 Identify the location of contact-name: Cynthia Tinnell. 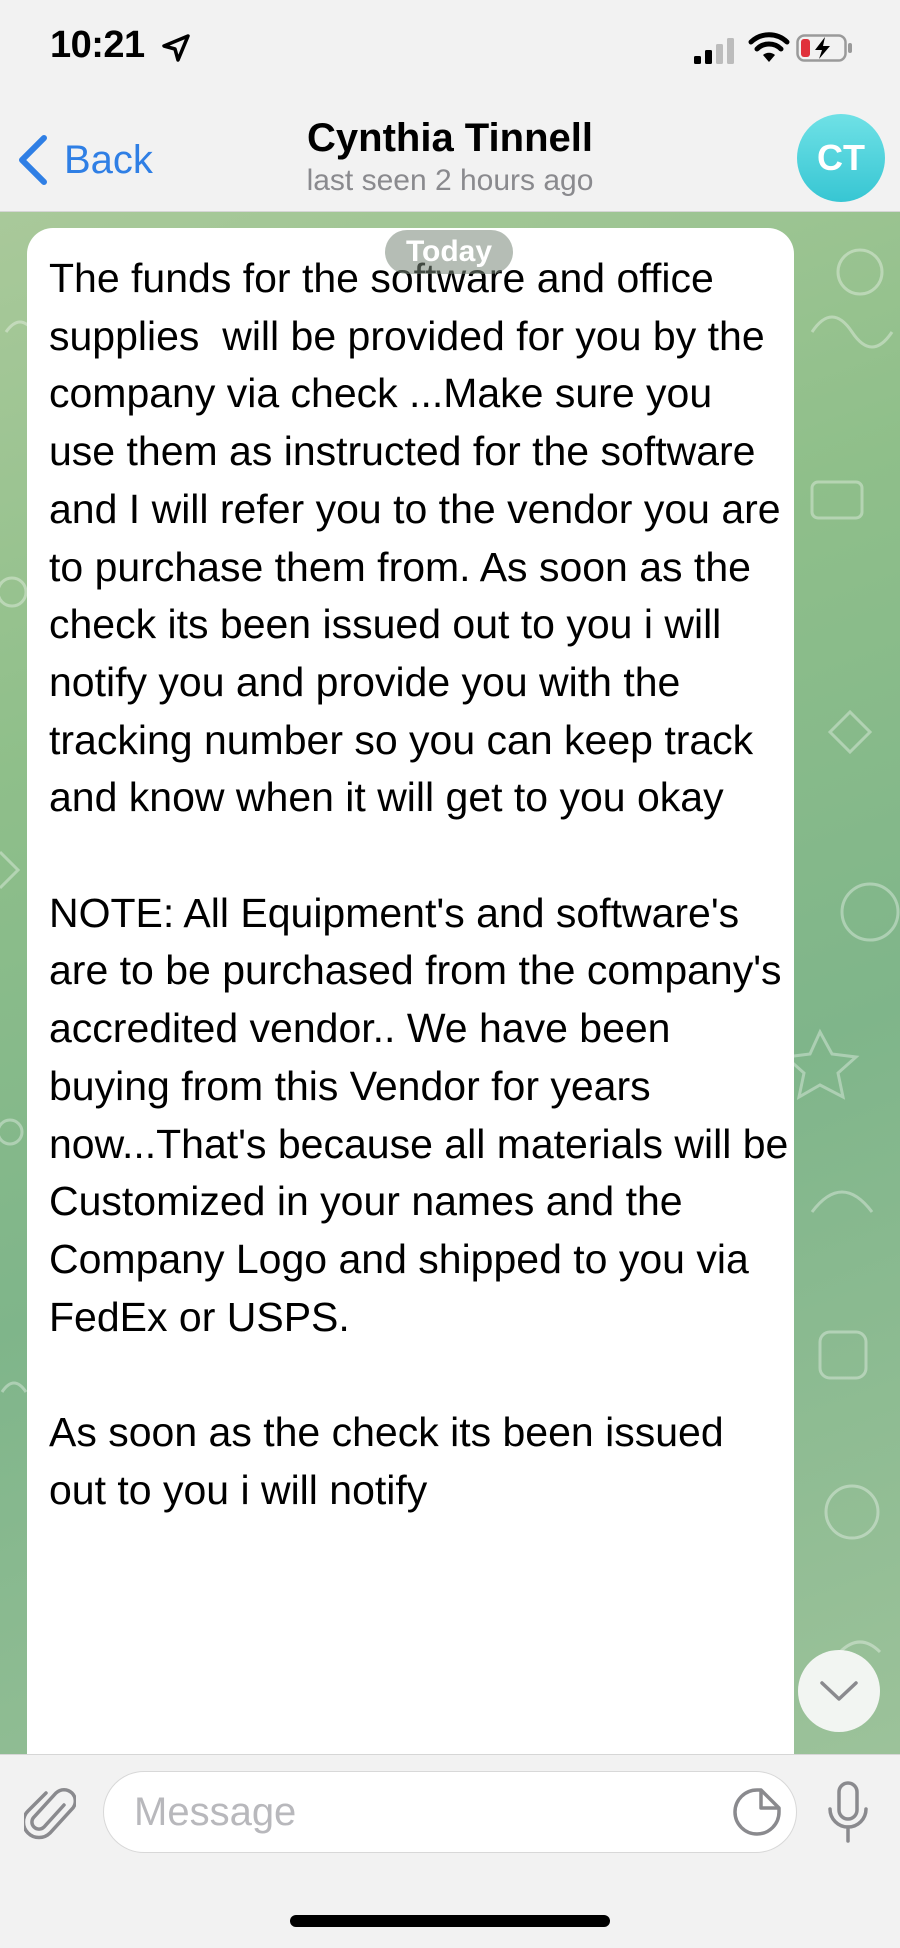
(450, 138).